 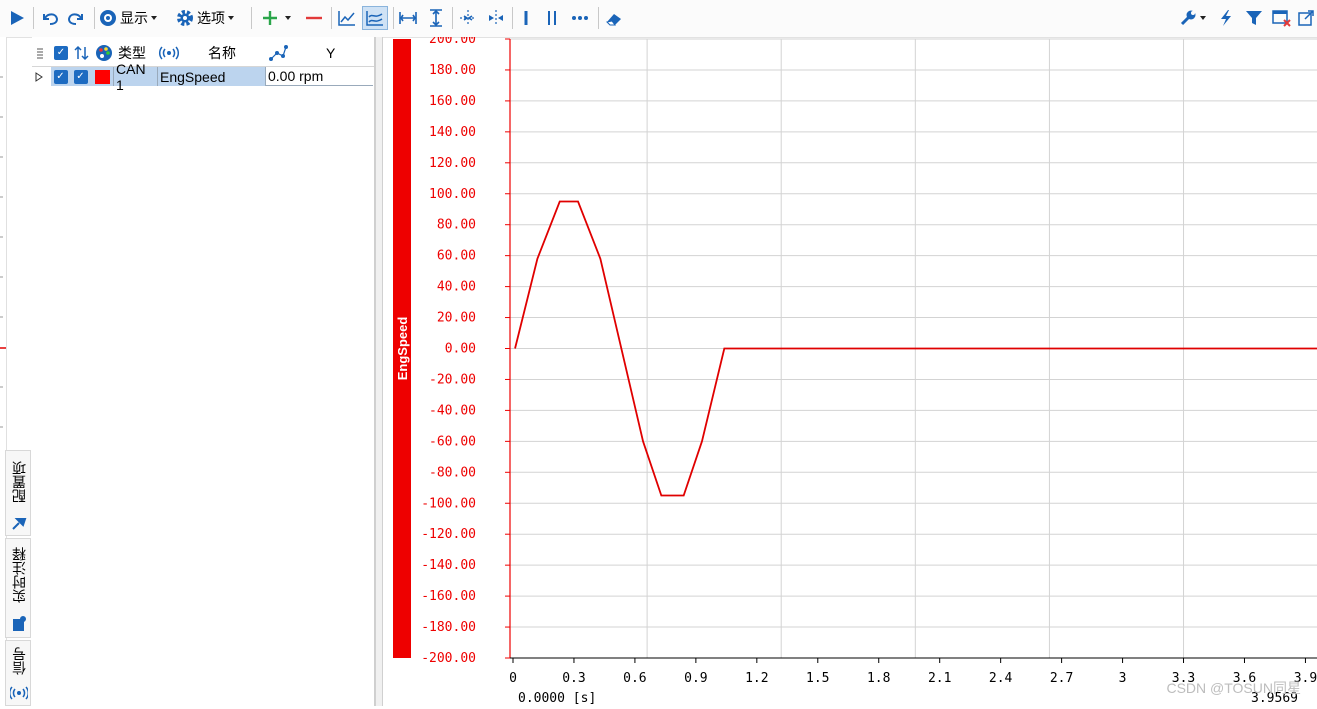 What do you see at coordinates (448, 658) in the screenshot?
I see `y-tick-label: -200.00` at bounding box center [448, 658].